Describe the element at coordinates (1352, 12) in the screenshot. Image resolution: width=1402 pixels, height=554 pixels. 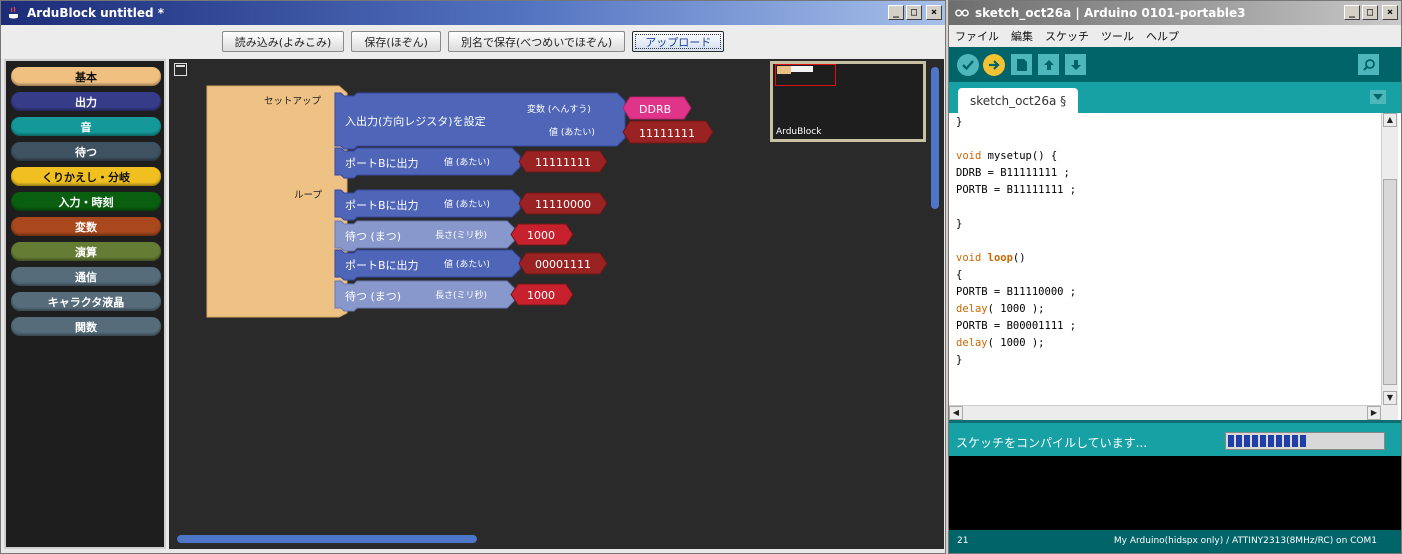
I see `arduino-minimize-button: _` at that location.